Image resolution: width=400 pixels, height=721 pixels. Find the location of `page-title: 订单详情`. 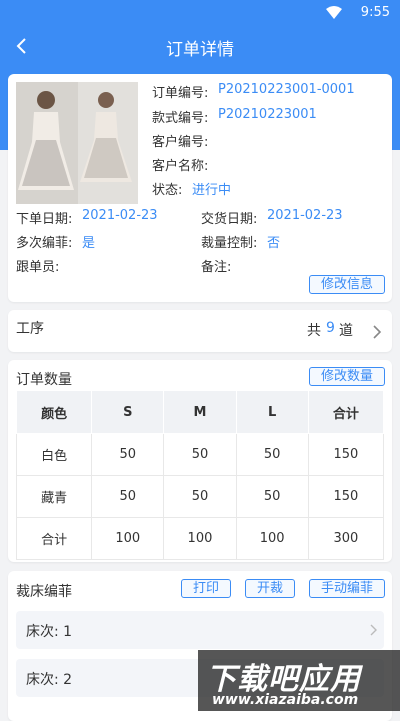

page-title: 订单详情 is located at coordinates (200, 50).